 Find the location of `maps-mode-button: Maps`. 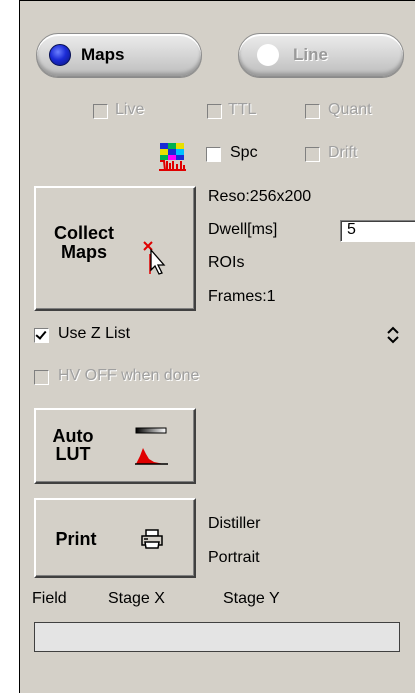

maps-mode-button: Maps is located at coordinates (119, 55).